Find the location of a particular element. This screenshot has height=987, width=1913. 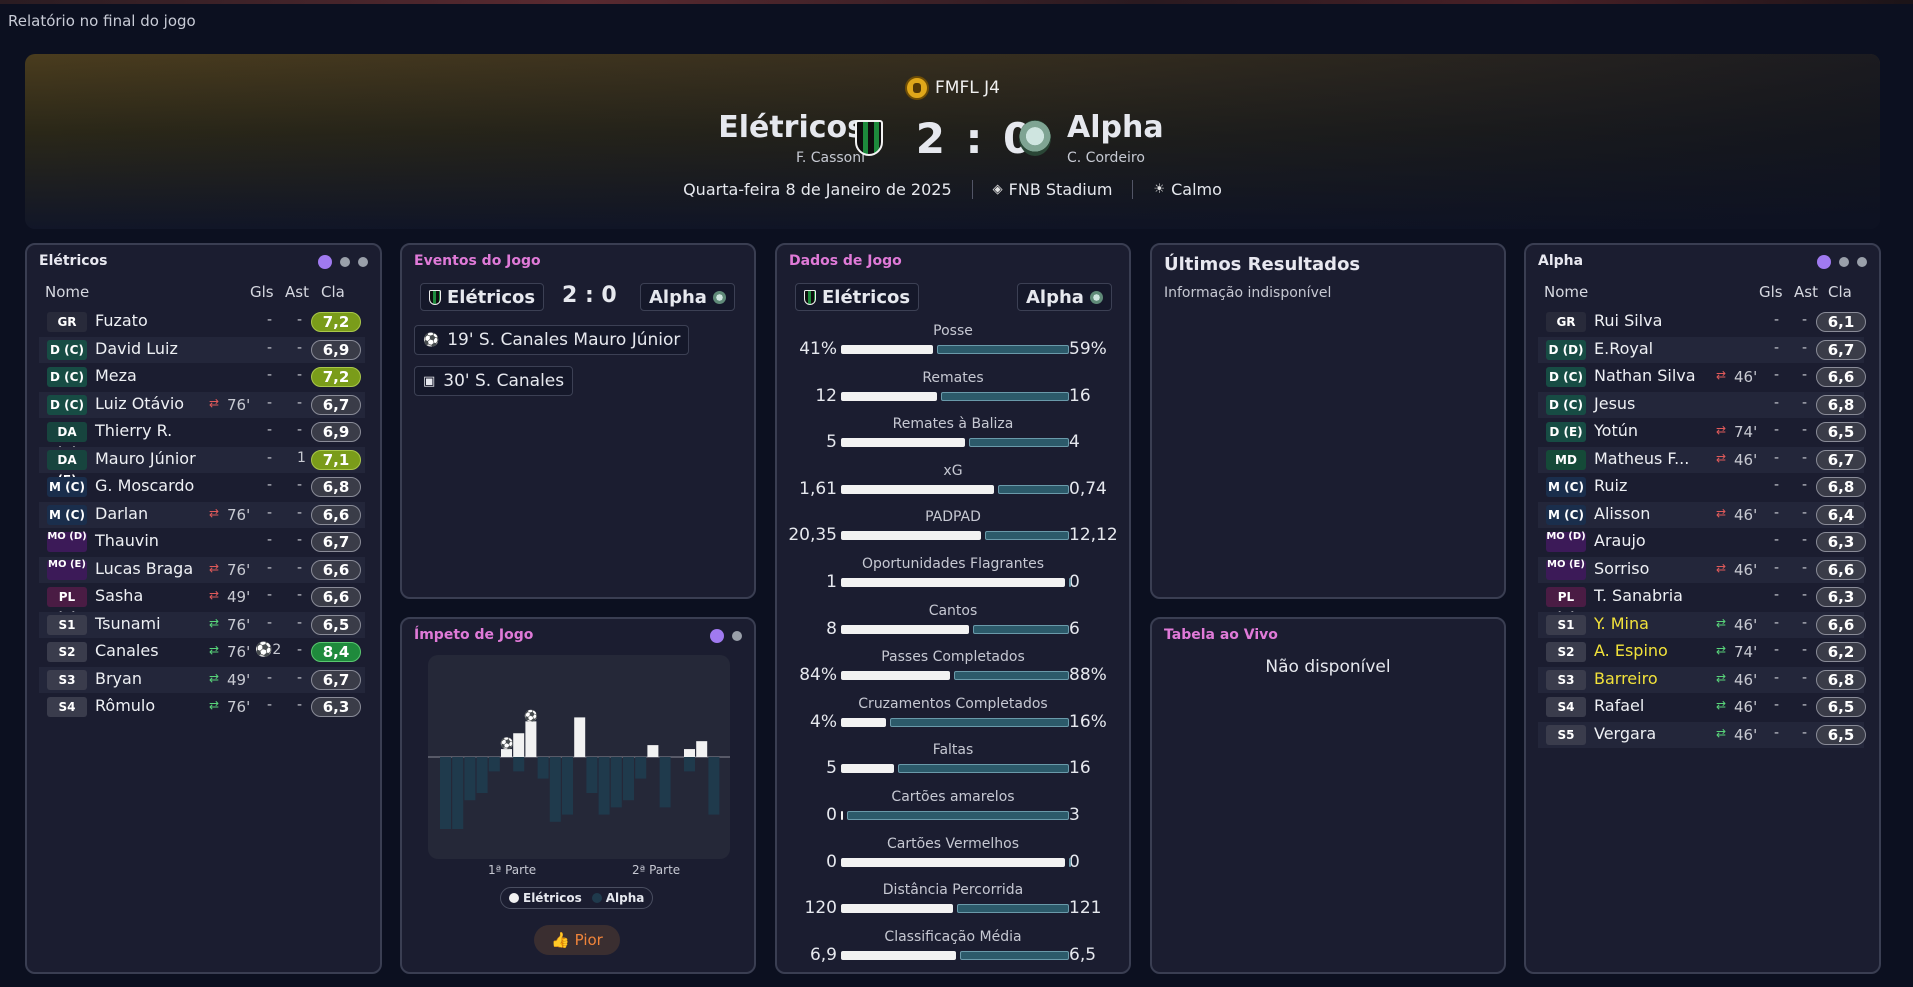

player-row: MO (E) Lucas Braga ⇄ 76' - -6,6 is located at coordinates (202, 569).